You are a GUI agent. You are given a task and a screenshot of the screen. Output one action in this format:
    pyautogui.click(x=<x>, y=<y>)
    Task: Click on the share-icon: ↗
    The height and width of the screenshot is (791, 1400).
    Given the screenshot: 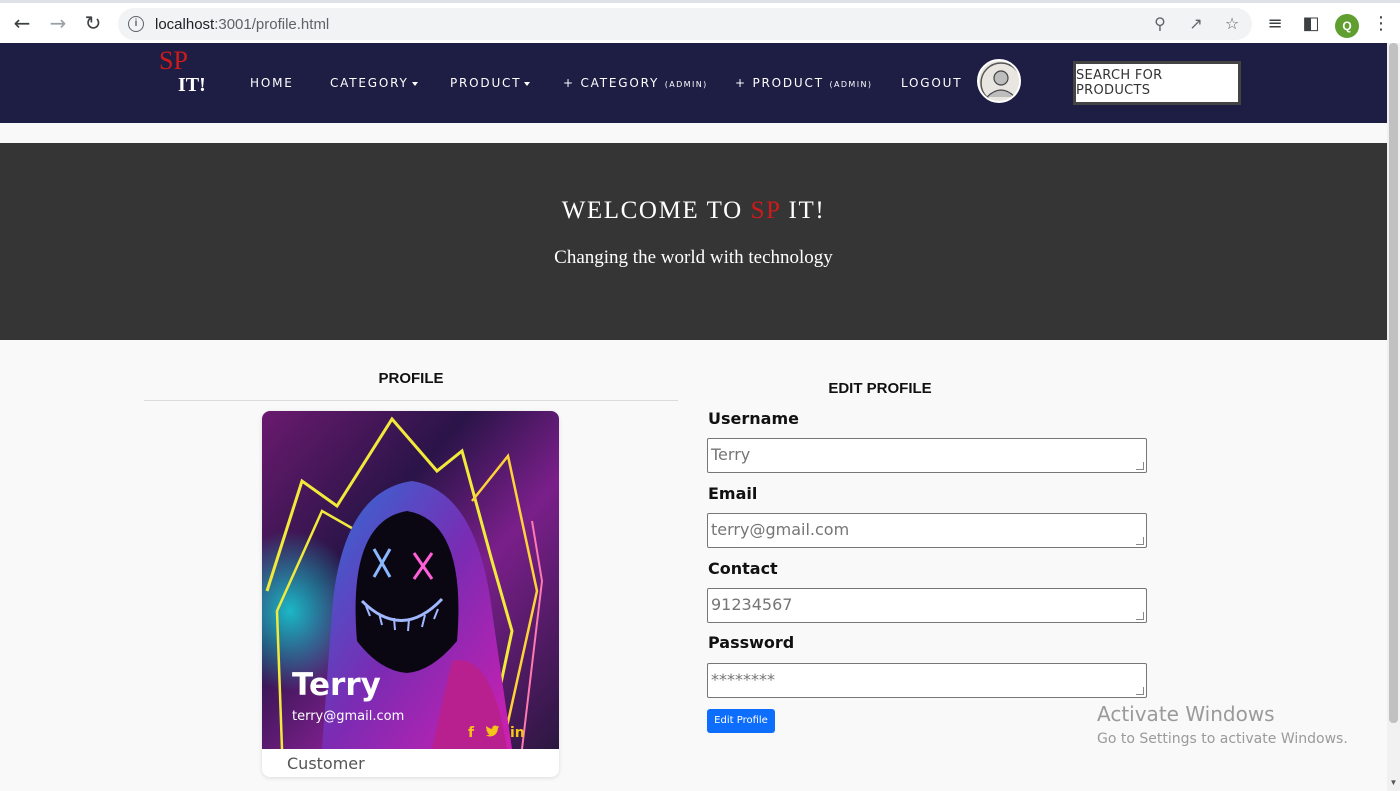 What is the action you would take?
    pyautogui.click(x=1196, y=24)
    